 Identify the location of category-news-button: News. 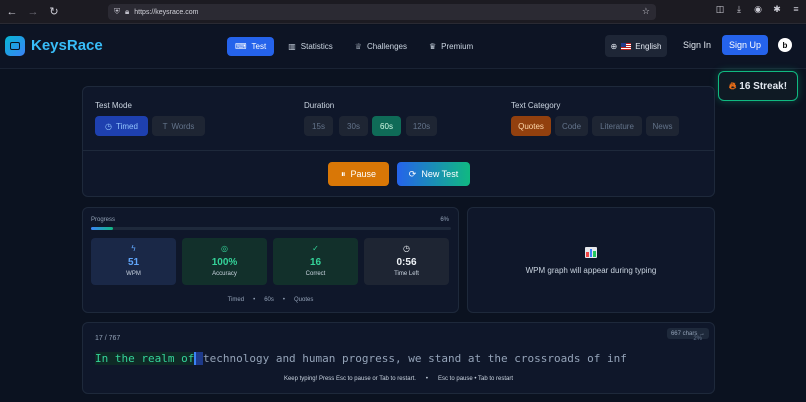
(662, 126).